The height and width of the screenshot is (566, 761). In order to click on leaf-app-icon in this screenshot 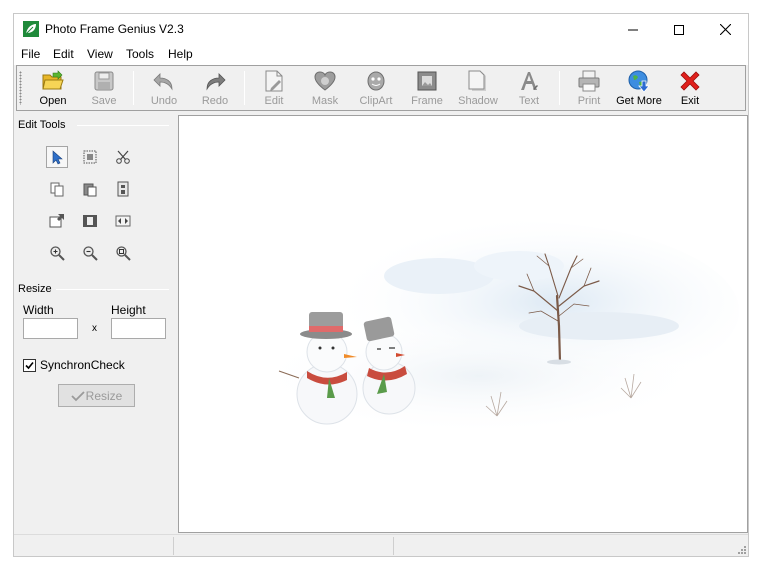, I will do `click(31, 29)`.